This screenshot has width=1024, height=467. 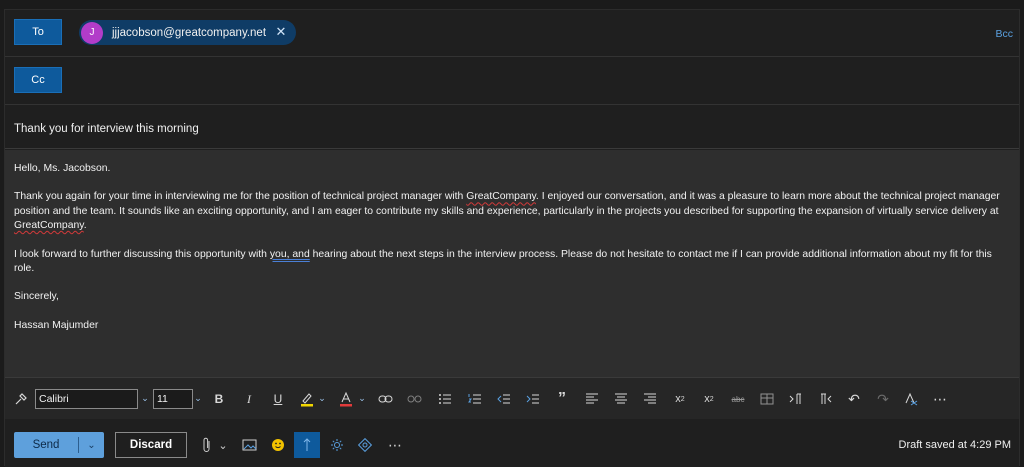 What do you see at coordinates (562, 399) in the screenshot?
I see `quote-icon: ”` at bounding box center [562, 399].